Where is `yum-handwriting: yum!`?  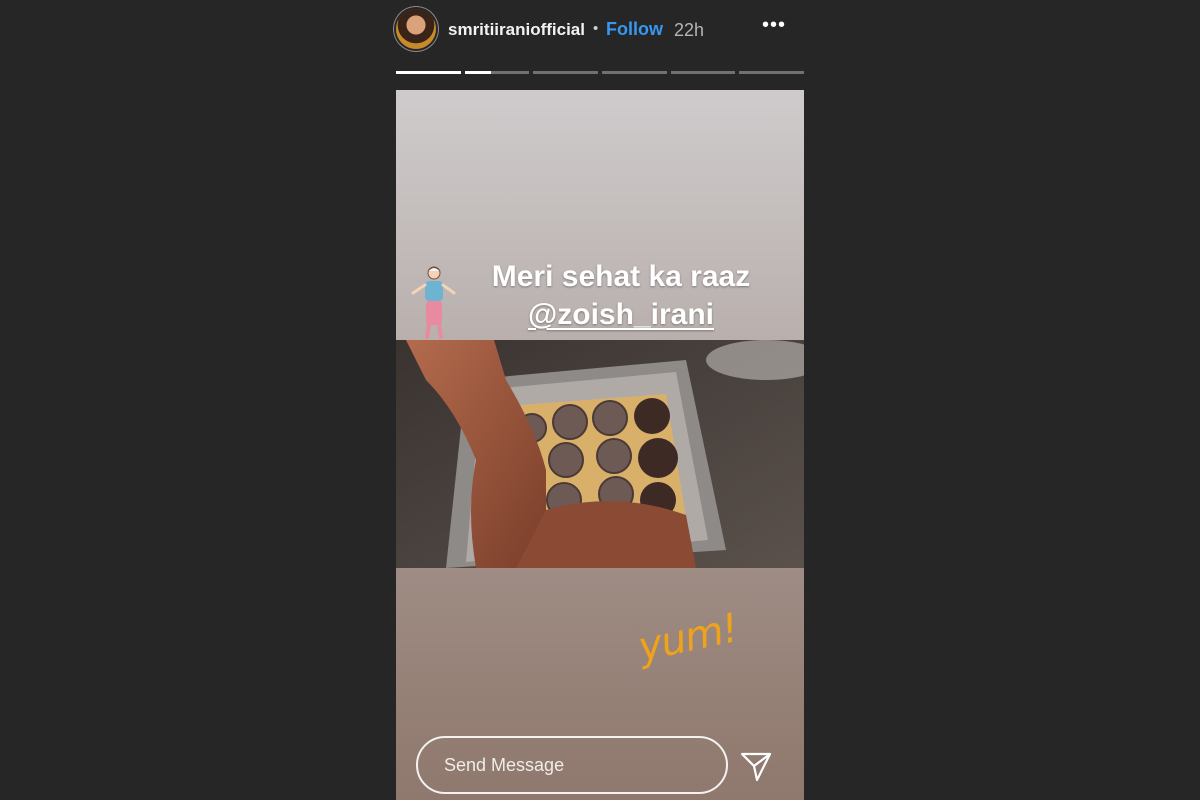 yum-handwriting: yum! is located at coordinates (688, 638).